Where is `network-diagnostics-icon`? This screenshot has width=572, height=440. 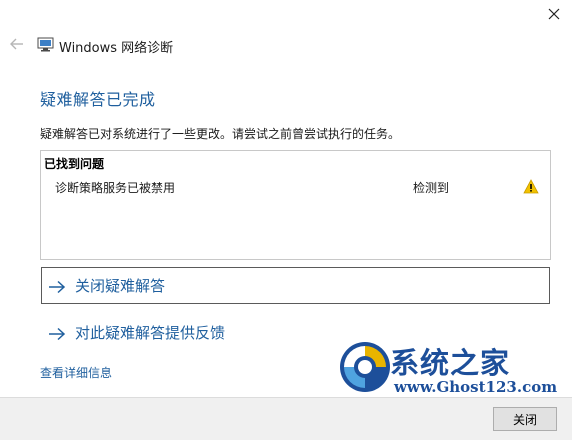 network-diagnostics-icon is located at coordinates (45, 44).